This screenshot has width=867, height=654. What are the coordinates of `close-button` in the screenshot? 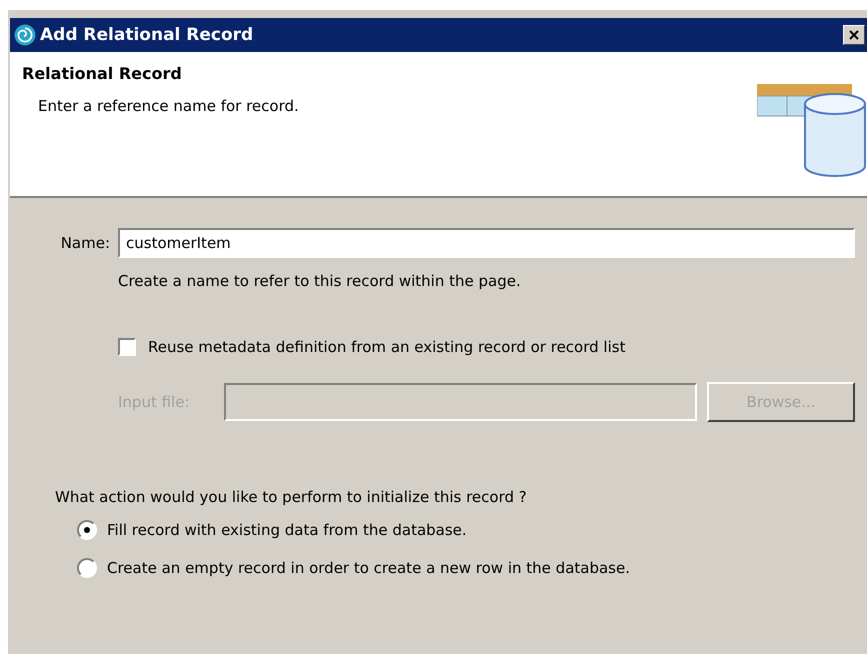 It's located at (854, 35).